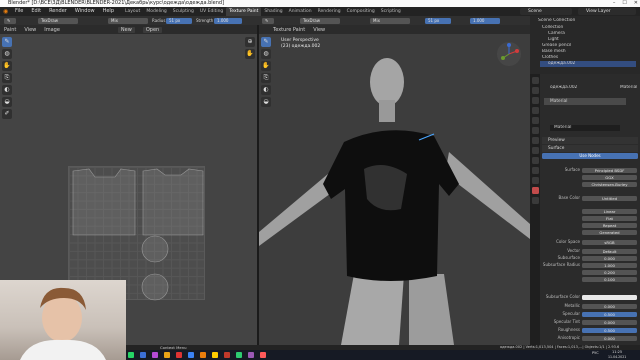  I want to click on strength-field: 1.000, so click(228, 20).